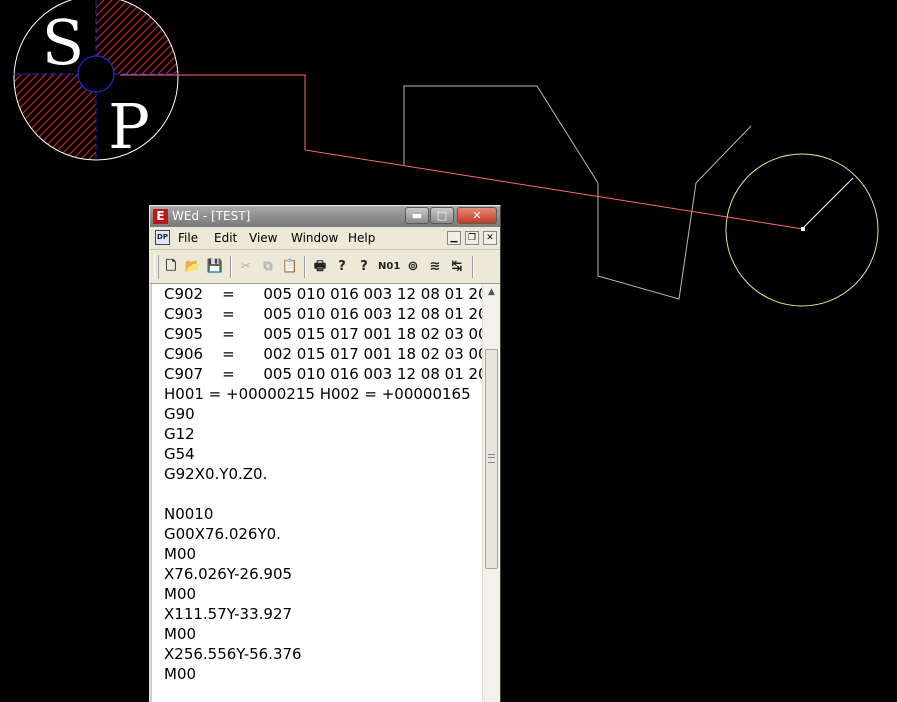 The width and height of the screenshot is (897, 702). What do you see at coordinates (472, 238) in the screenshot?
I see `mdi-restore-button: ❐` at bounding box center [472, 238].